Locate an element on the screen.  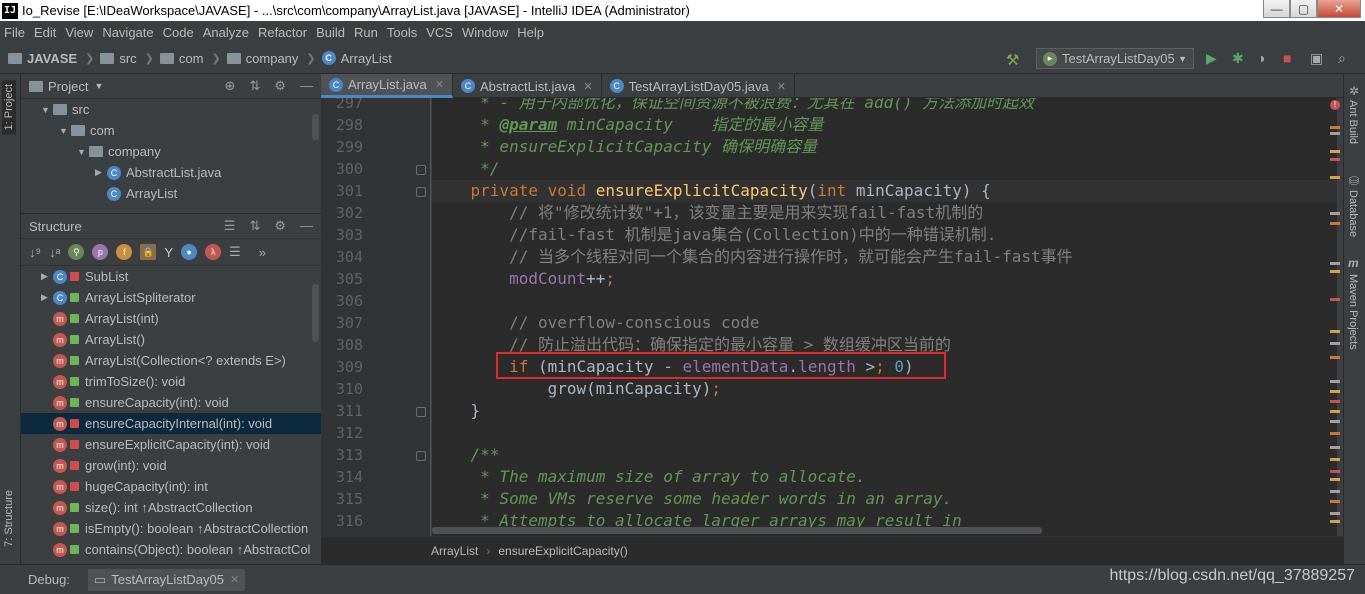
code-line: */ is located at coordinates (465, 169).